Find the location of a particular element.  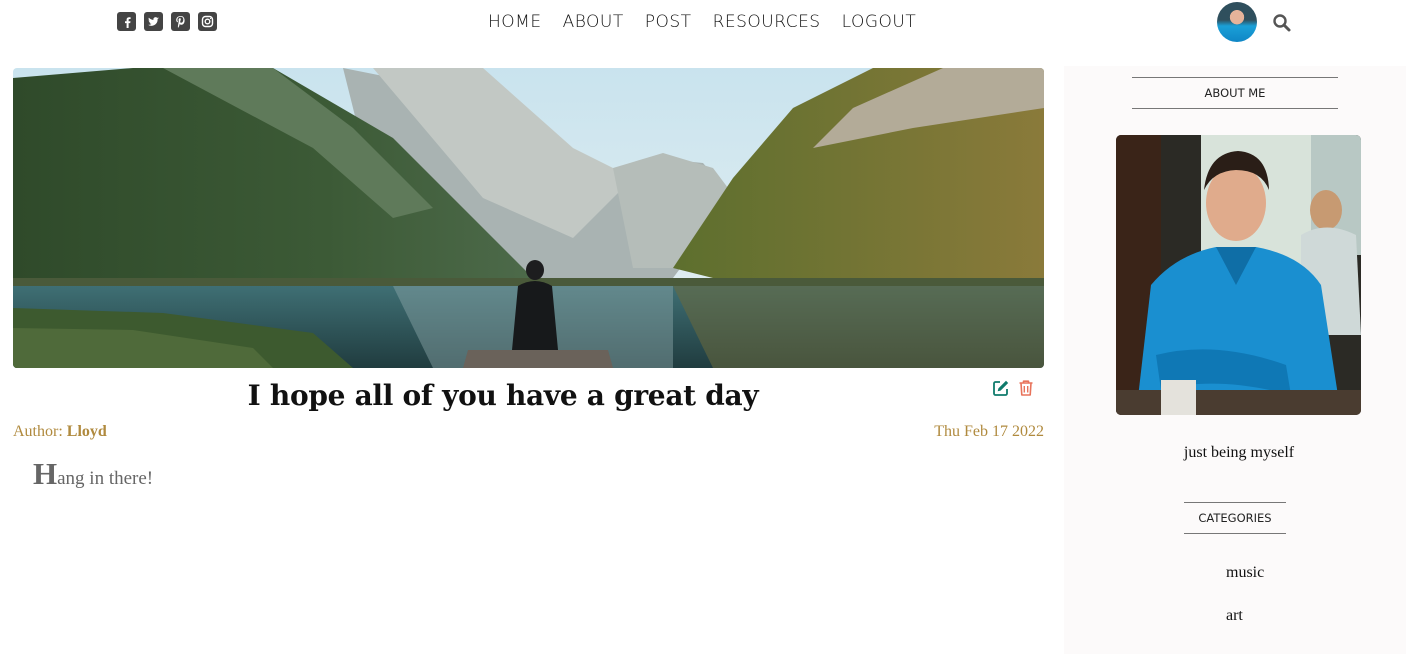

trash-icon is located at coordinates (1026, 390).